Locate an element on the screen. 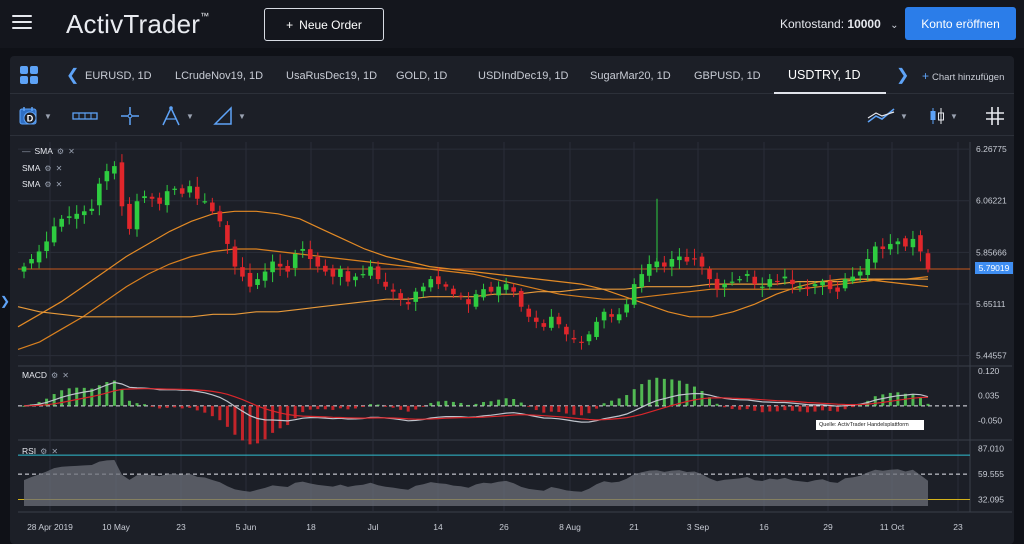 The width and height of the screenshot is (1024, 544). candle-style-button: ▼ is located at coordinates (943, 116).